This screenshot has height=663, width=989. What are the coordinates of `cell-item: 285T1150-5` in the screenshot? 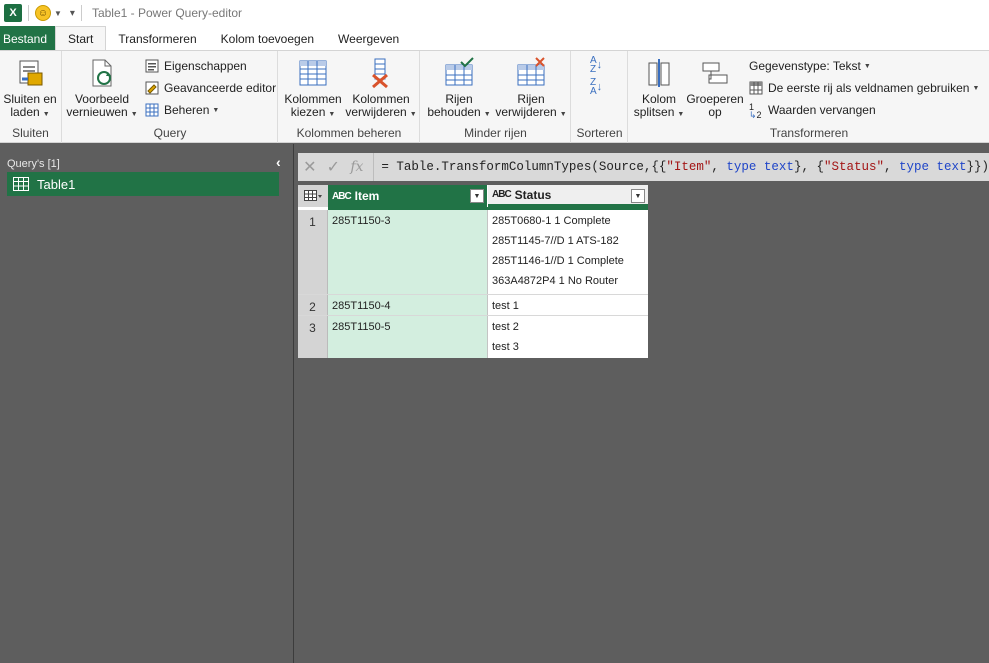 It's located at (408, 337).